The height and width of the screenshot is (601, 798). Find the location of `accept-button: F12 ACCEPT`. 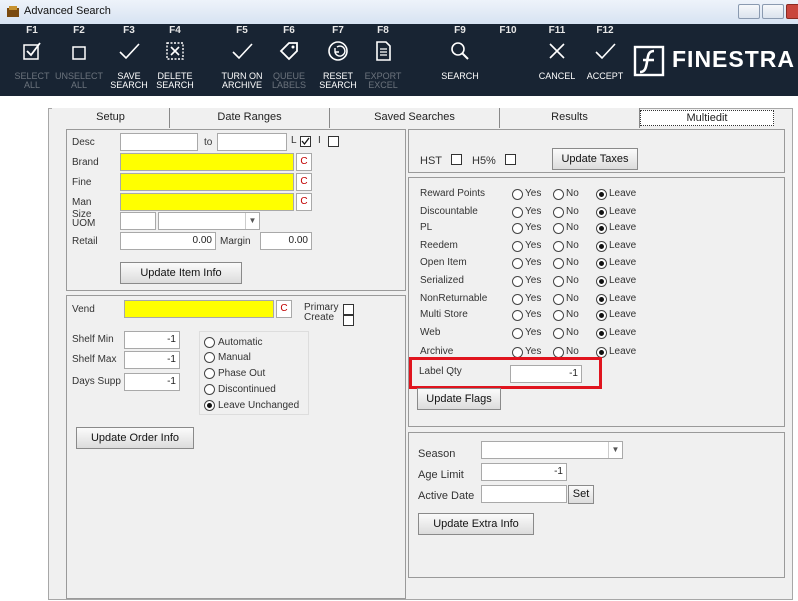

accept-button: F12 ACCEPT is located at coordinates (605, 60).